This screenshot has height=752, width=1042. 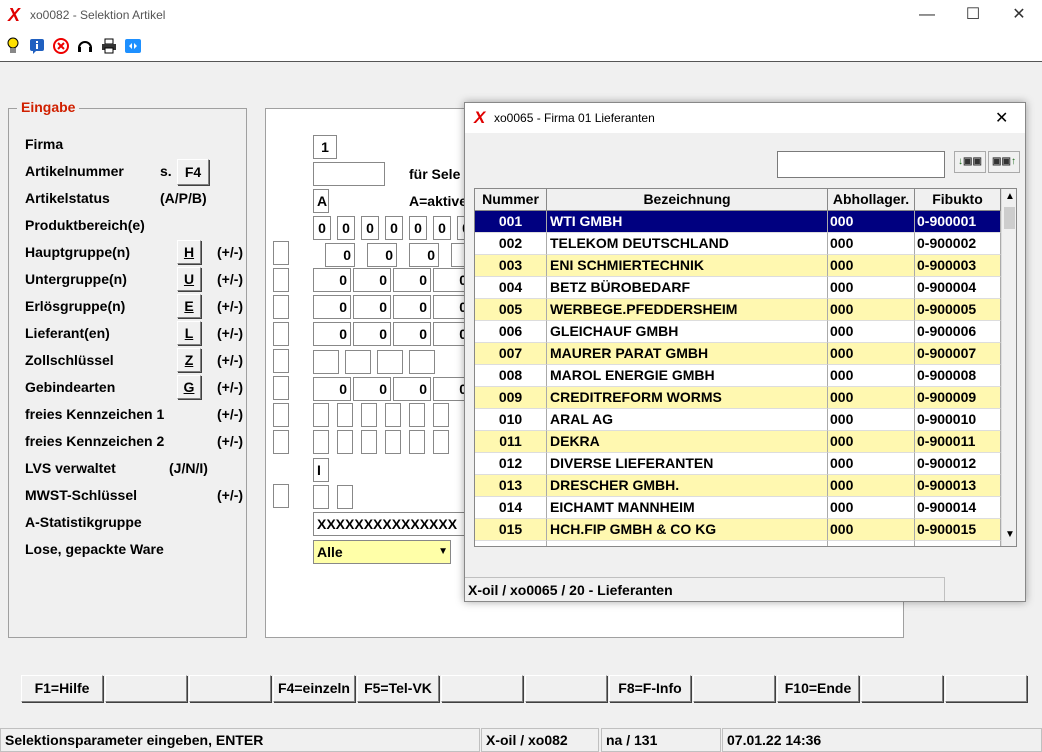 What do you see at coordinates (738, 508) in the screenshot?
I see `table-row: 014 EICHAMT MANNHEIM 000 0-900014` at bounding box center [738, 508].